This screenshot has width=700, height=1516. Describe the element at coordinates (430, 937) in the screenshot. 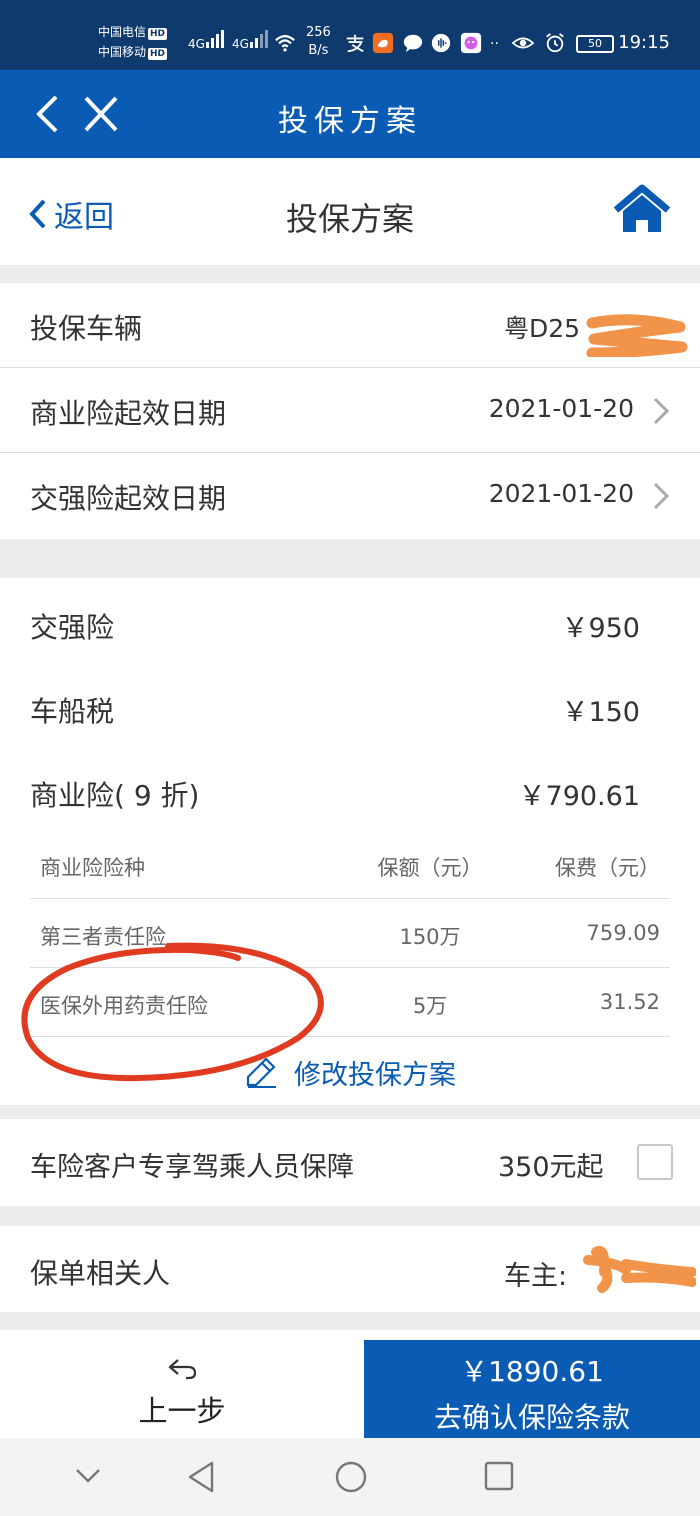

I see `coverage-amount: 150万` at that location.